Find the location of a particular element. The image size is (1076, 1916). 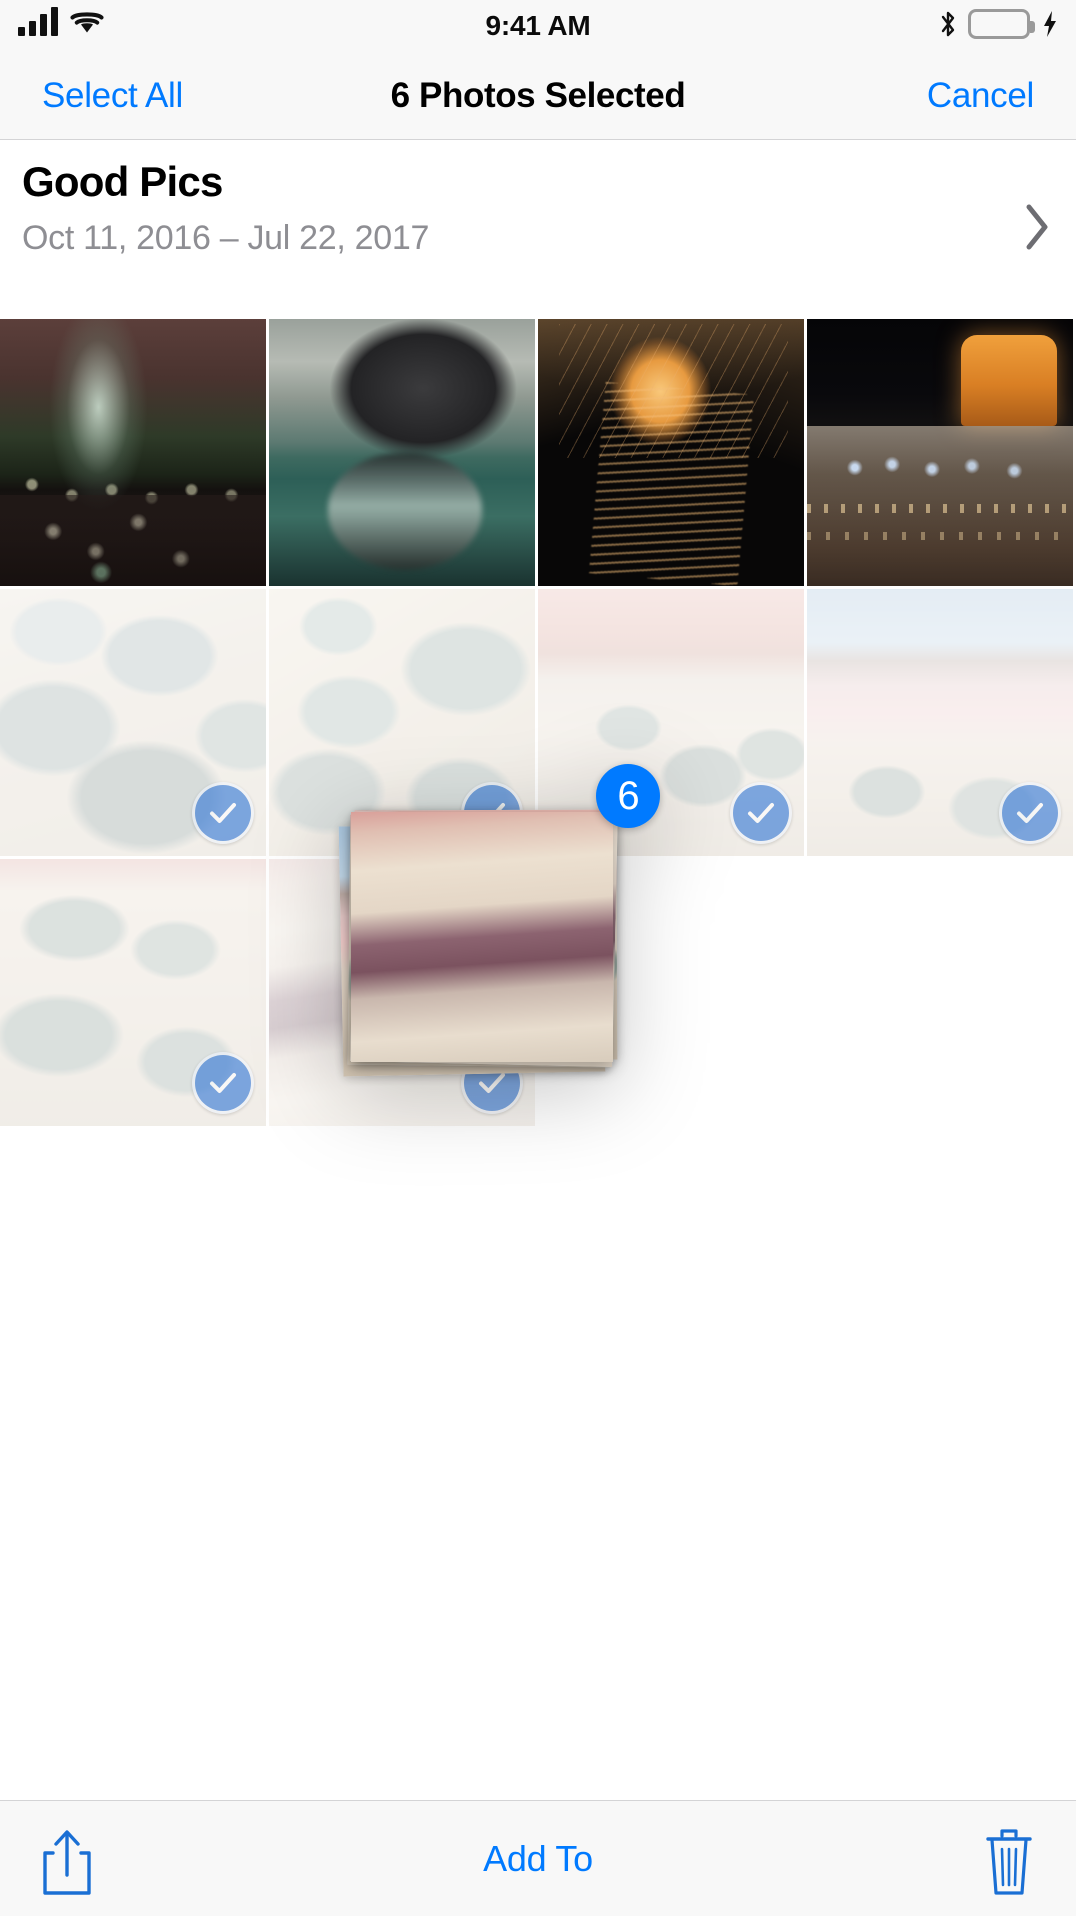

album-title: Good Pics is located at coordinates (122, 181).